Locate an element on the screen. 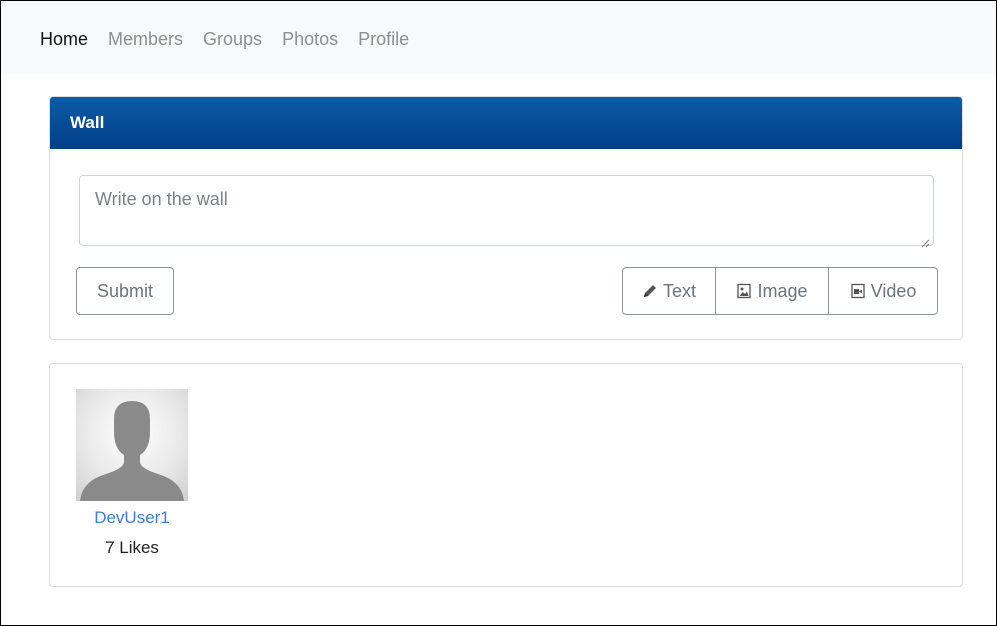 Image resolution: width=997 pixels, height=626 pixels. nav-link-home: Home is located at coordinates (64, 39).